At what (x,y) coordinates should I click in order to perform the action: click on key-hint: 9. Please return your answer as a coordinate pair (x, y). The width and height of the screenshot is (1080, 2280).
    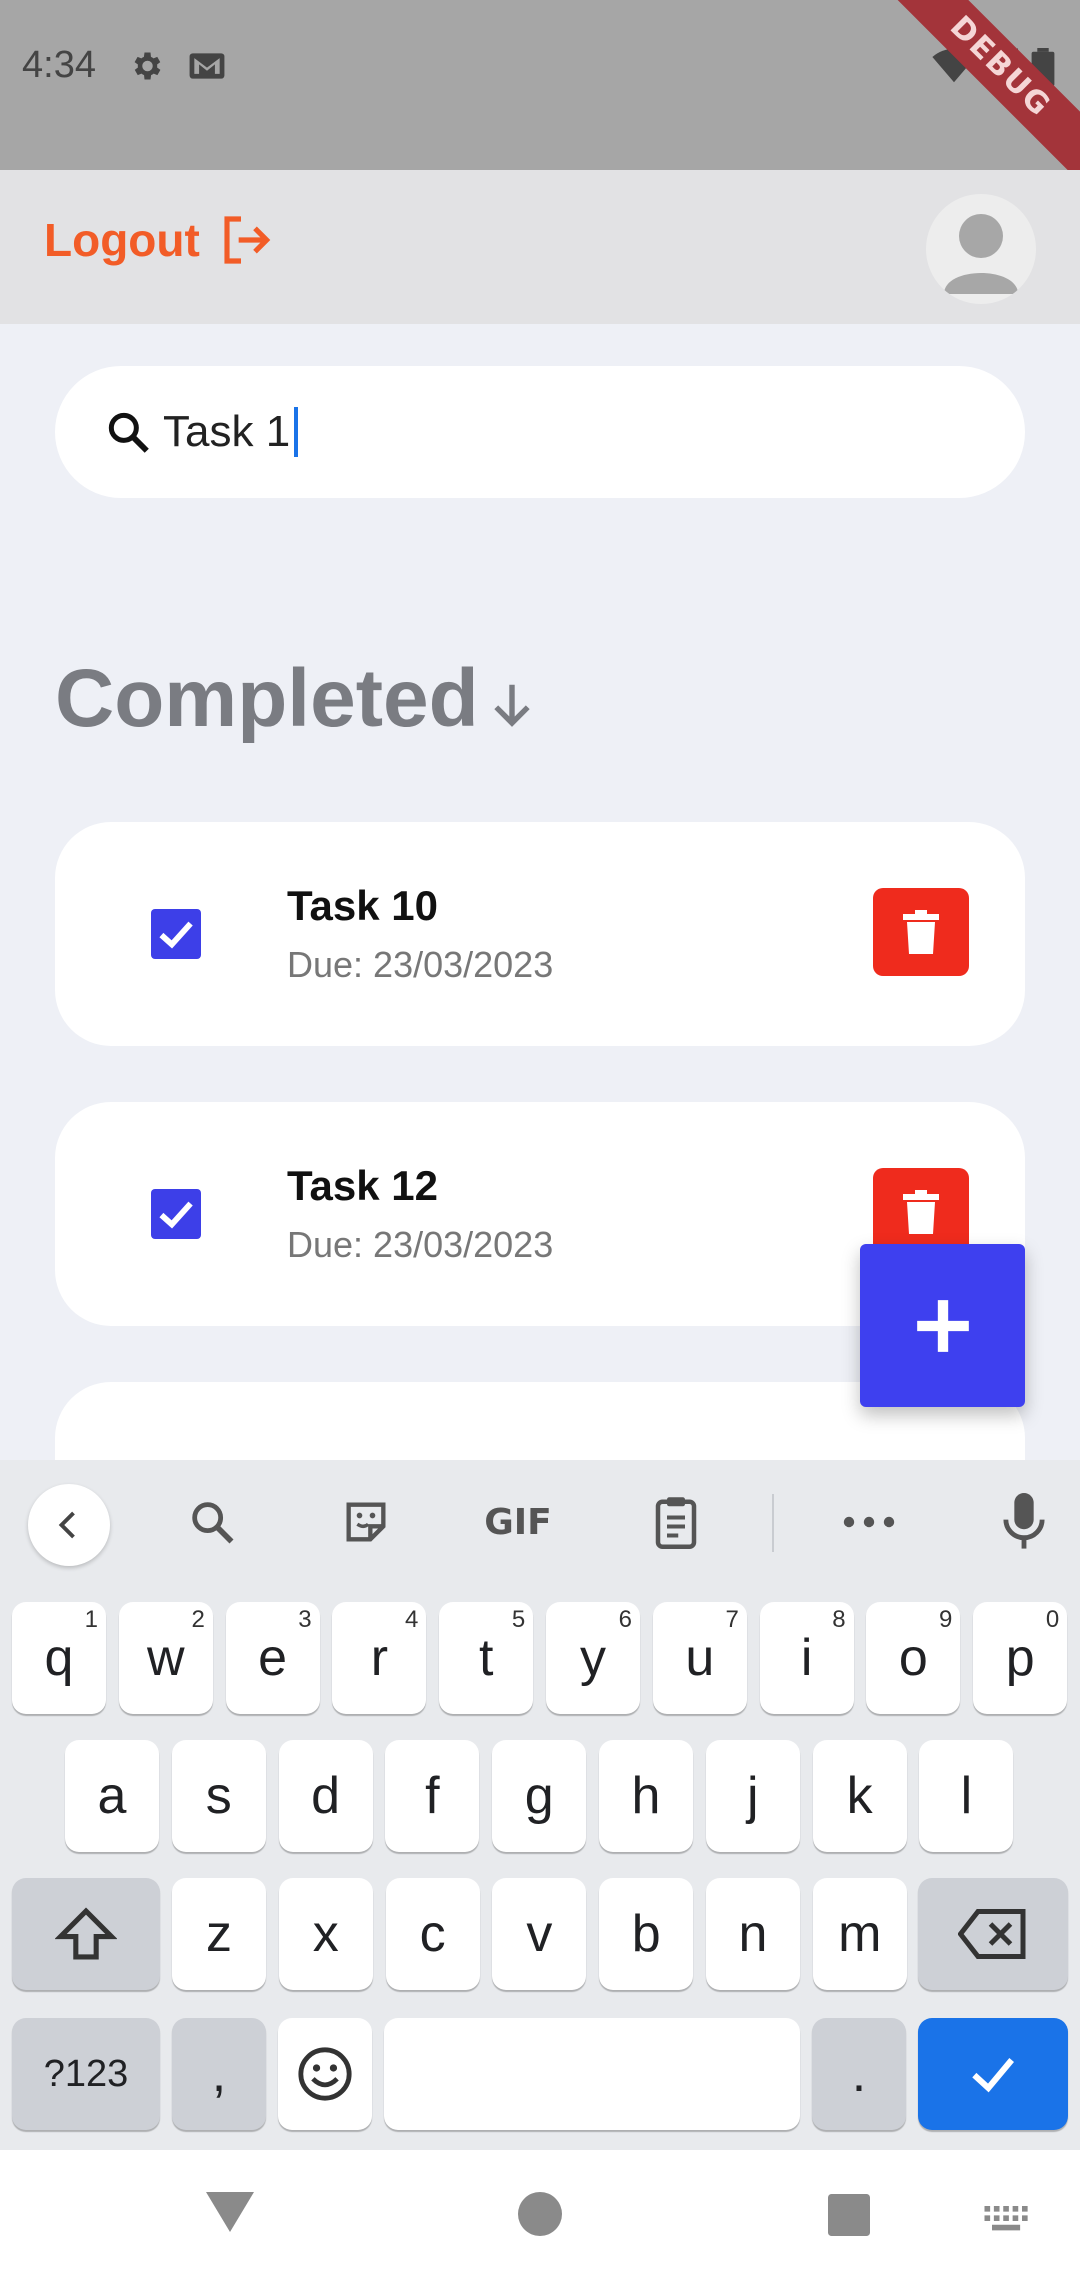
    Looking at the image, I should click on (946, 1619).